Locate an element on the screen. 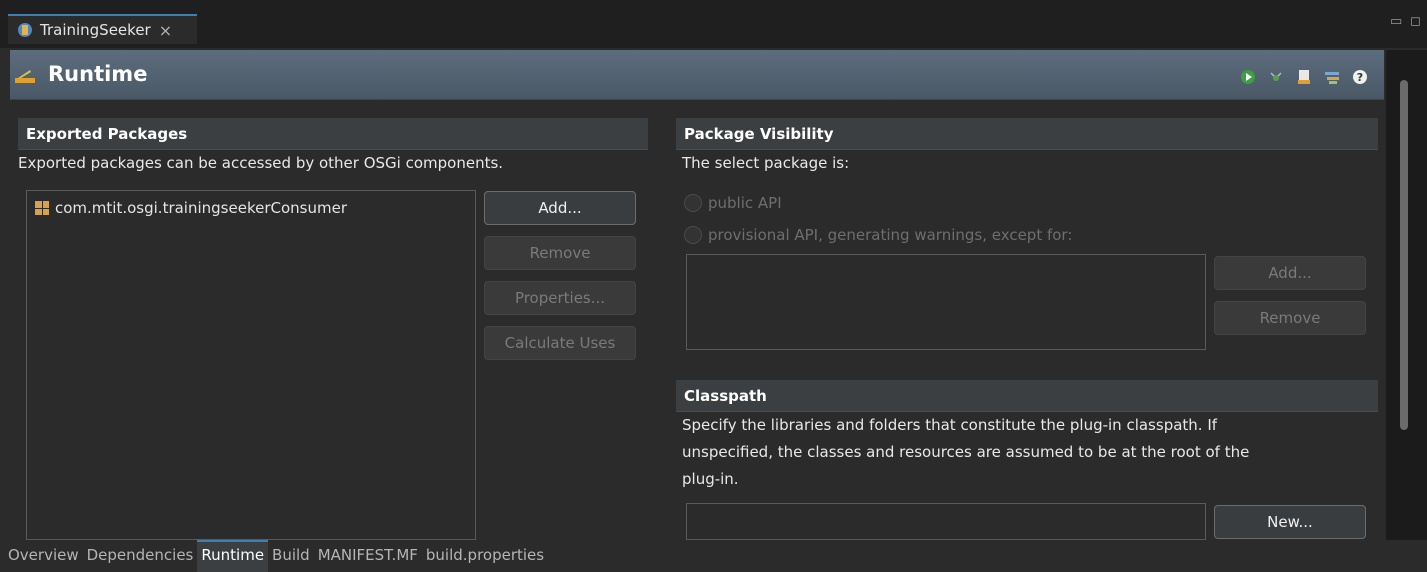 The height and width of the screenshot is (572, 1427). runtime-icon is located at coordinates (25, 76).